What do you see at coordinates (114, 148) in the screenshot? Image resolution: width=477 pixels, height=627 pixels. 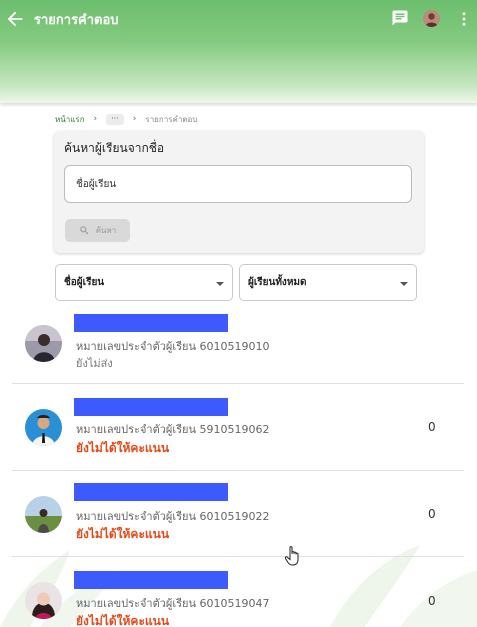 I see `search-card-title: ค้นหาผู้เรียนจากชื่อ` at bounding box center [114, 148].